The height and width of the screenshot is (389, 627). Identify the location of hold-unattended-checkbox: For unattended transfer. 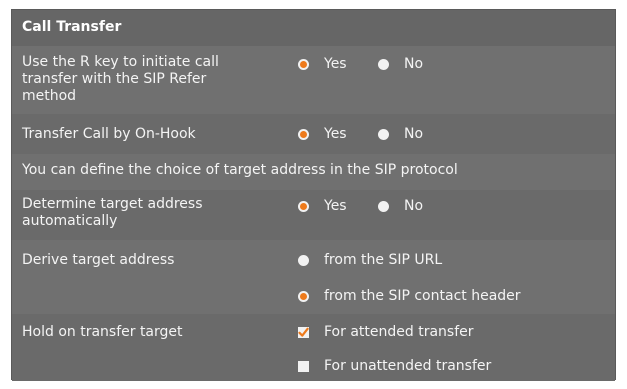
(394, 366).